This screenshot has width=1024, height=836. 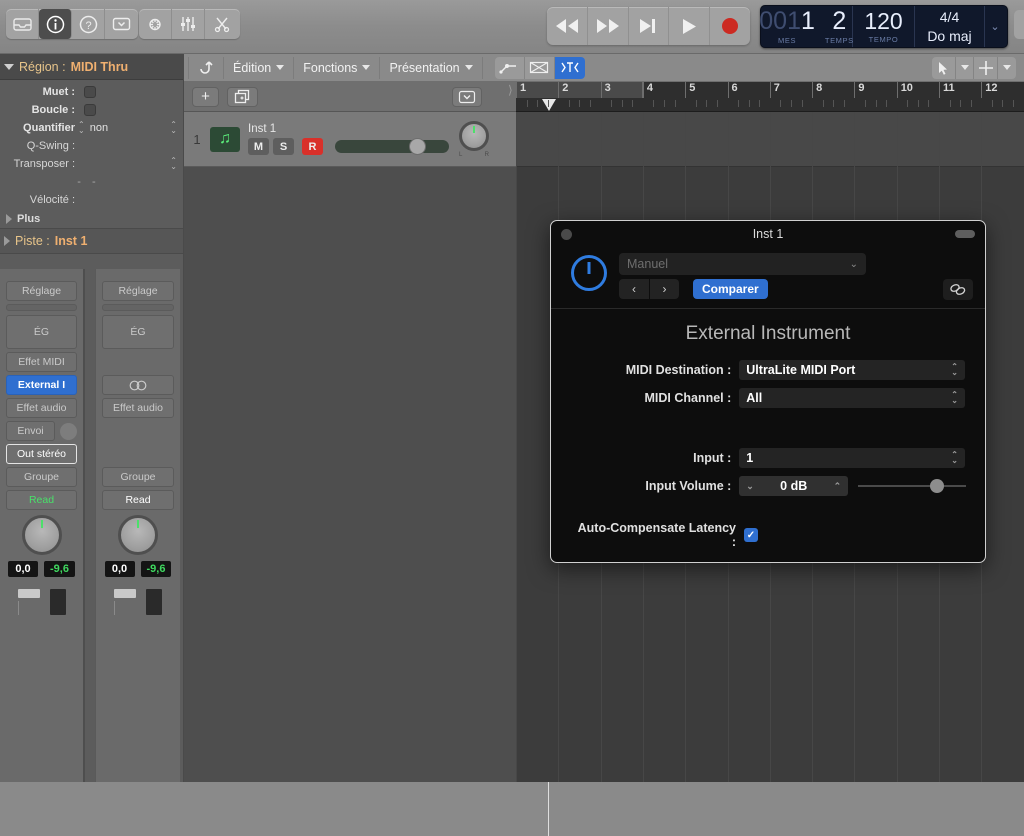 What do you see at coordinates (852, 370) in the screenshot?
I see `midi-destination-popup: UltraLite MIDI Port ⌃ ⌄` at bounding box center [852, 370].